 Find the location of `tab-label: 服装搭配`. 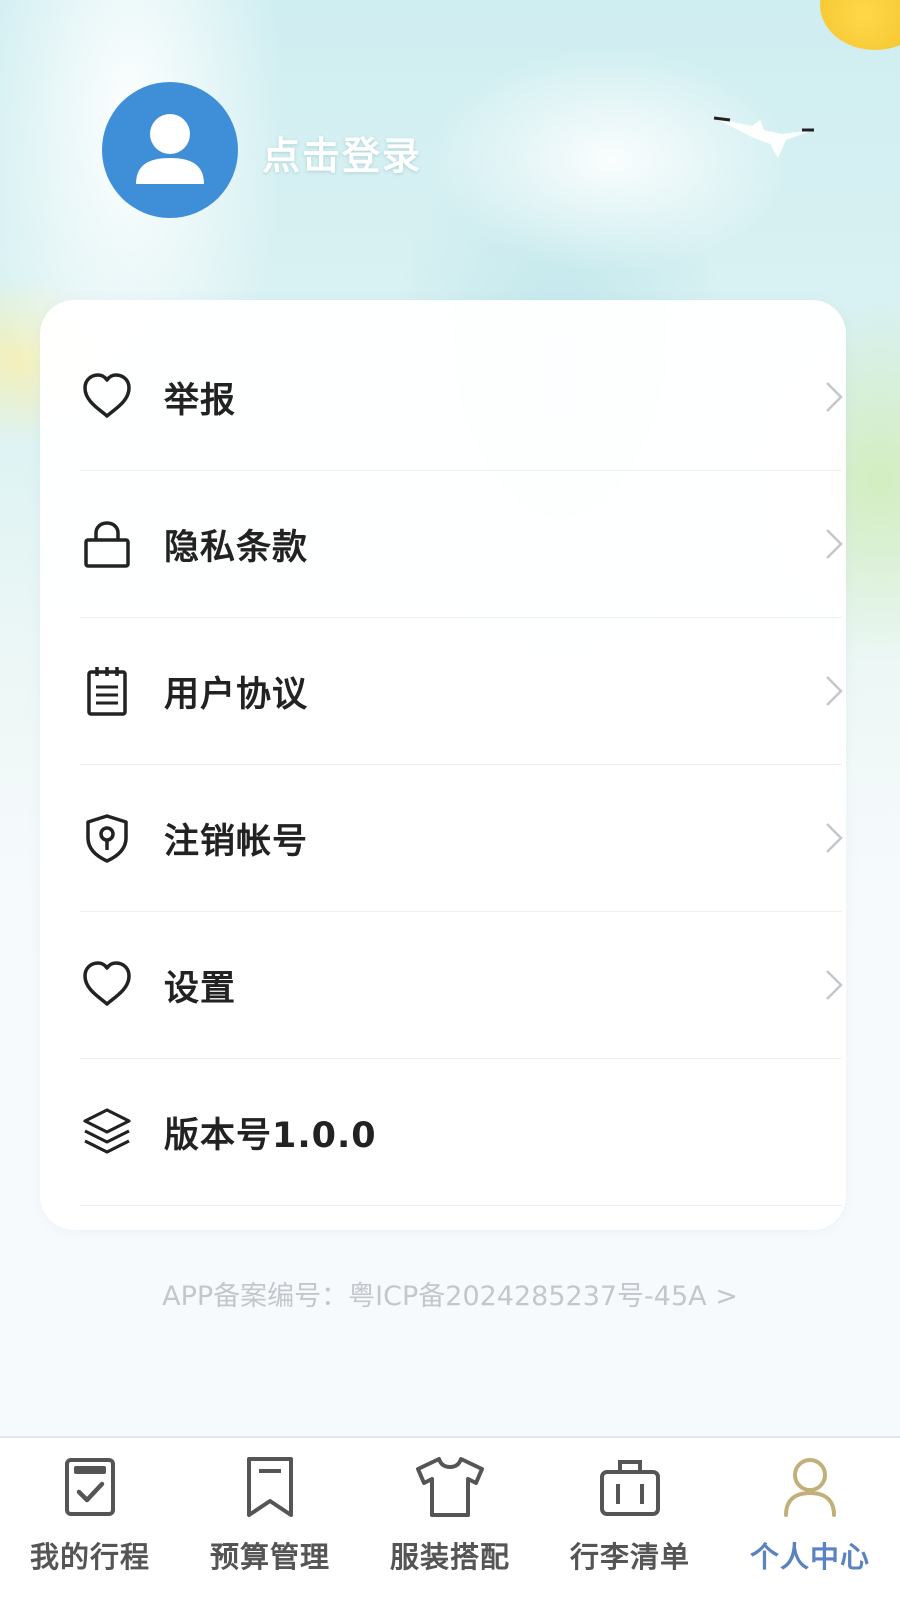

tab-label: 服装搭配 is located at coordinates (449, 1557).